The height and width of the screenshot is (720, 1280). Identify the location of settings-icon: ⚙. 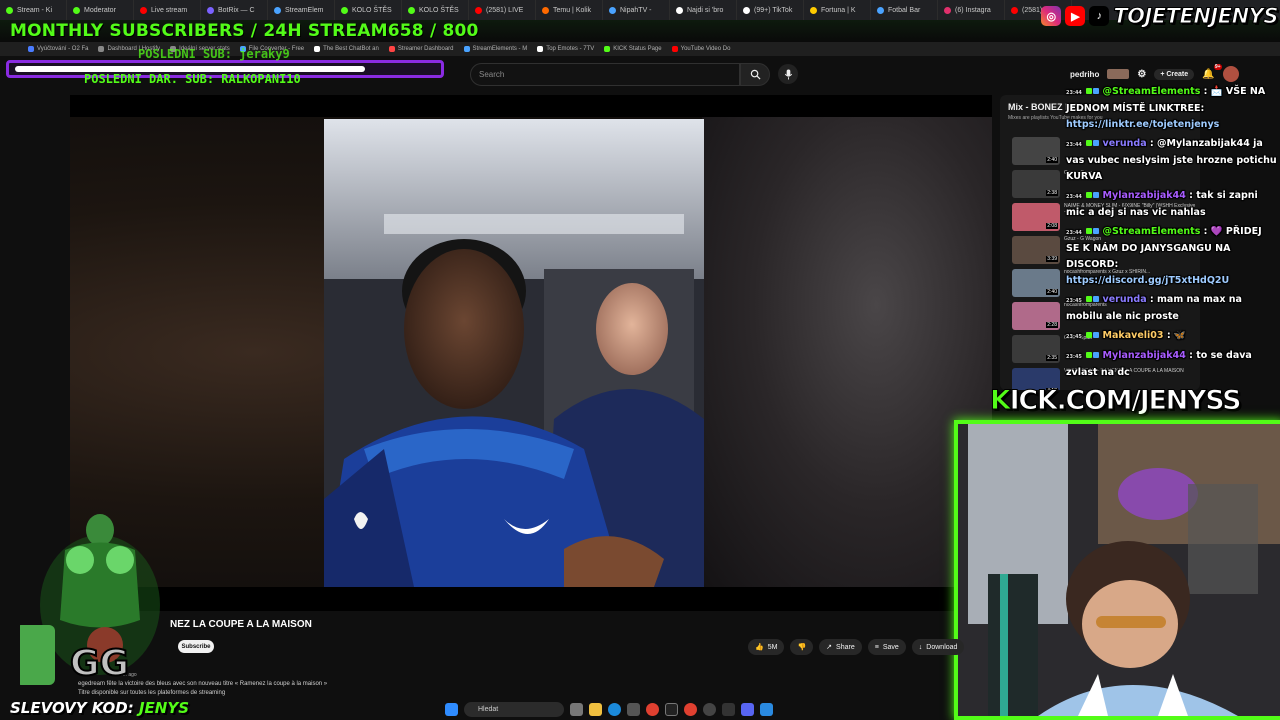
(1141, 74).